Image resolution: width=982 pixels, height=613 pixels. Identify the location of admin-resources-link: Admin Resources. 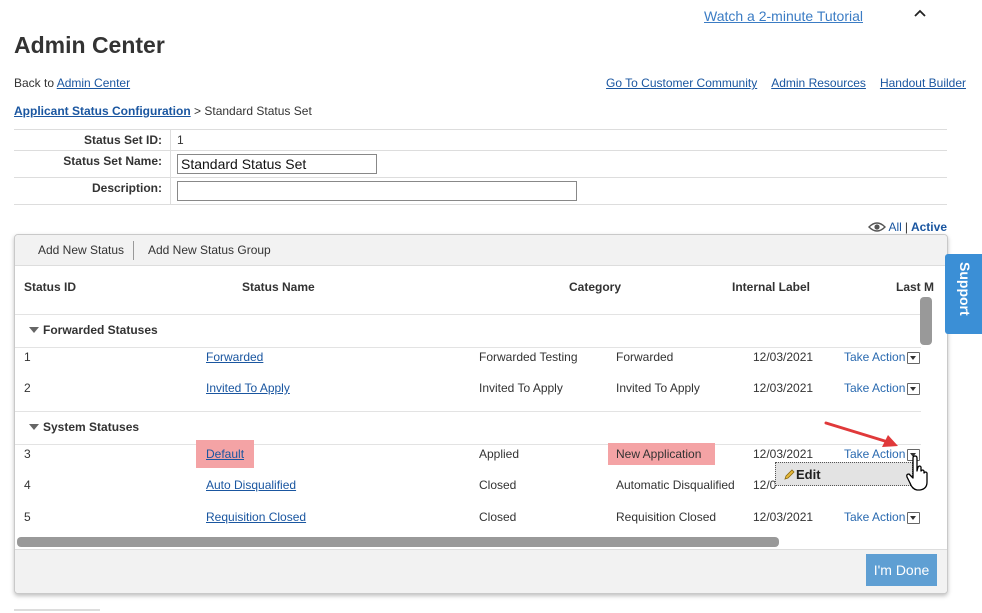
(818, 83).